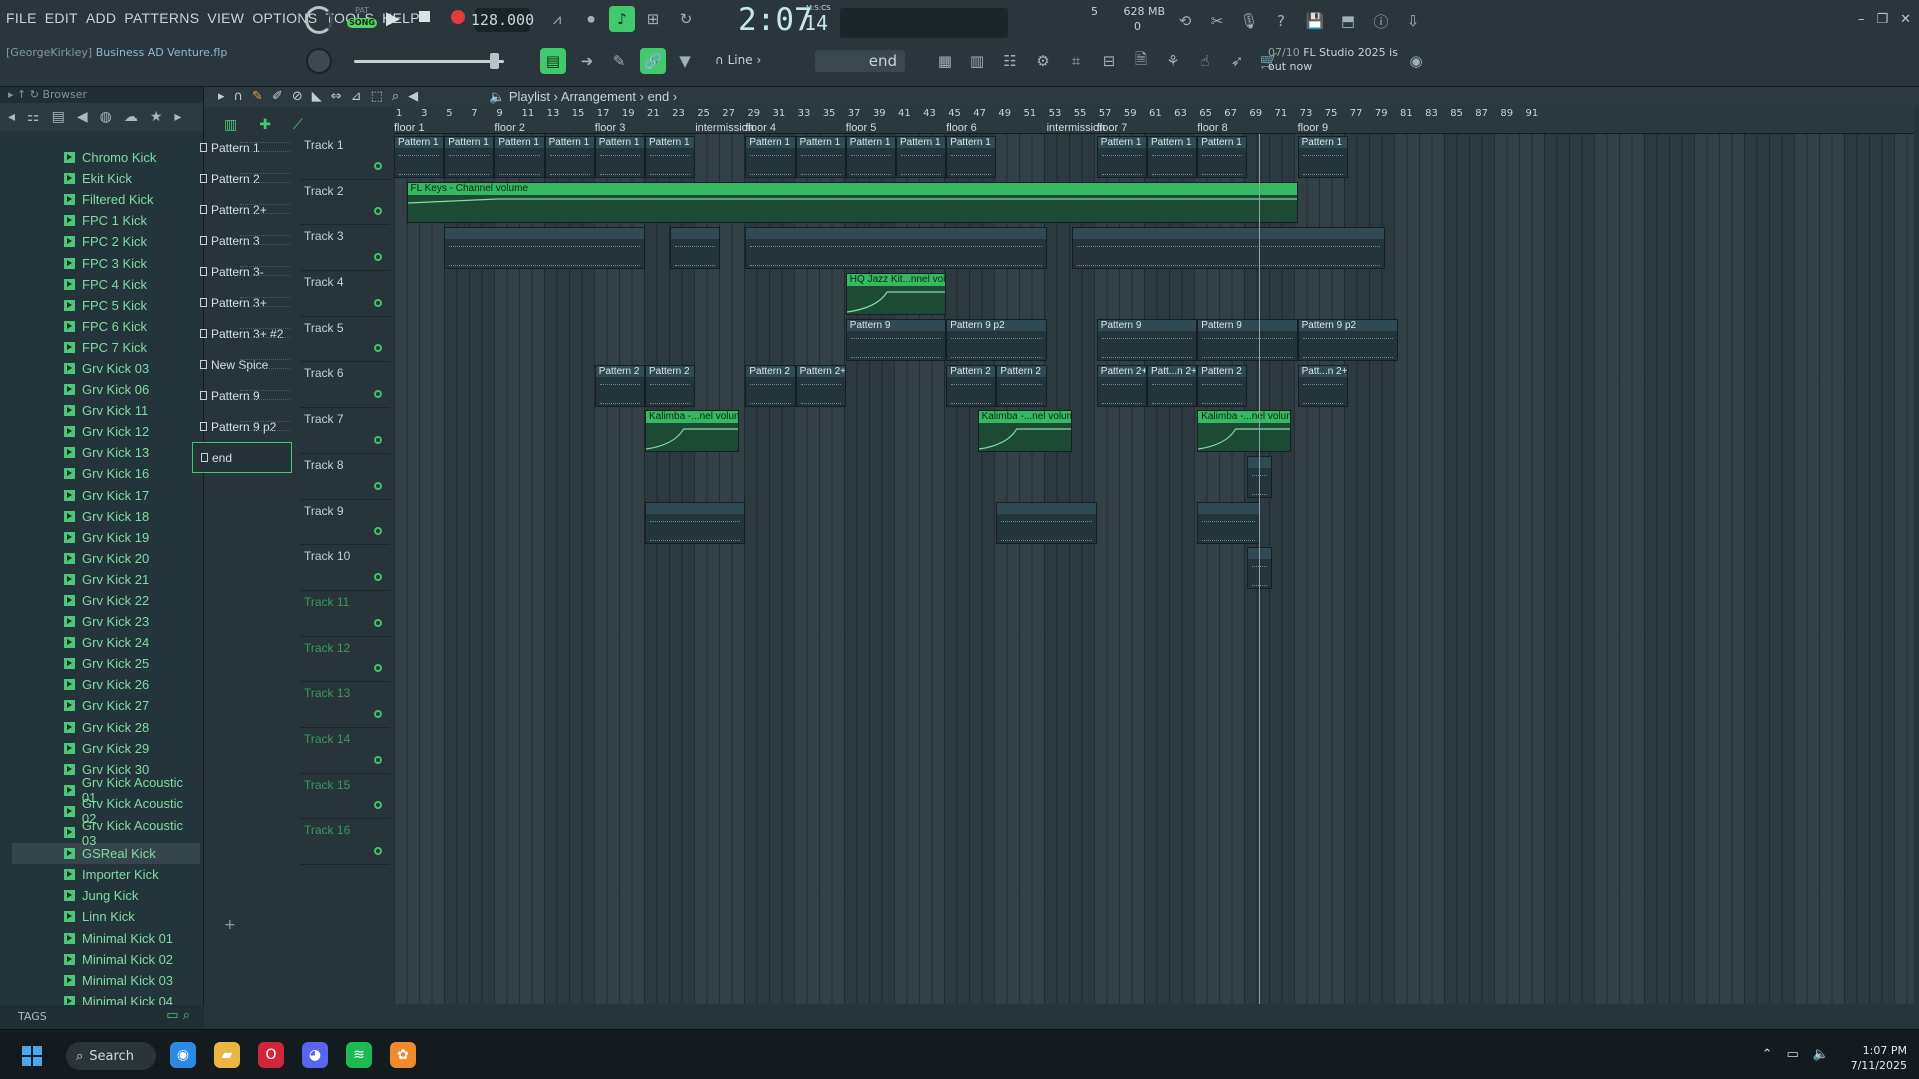 This screenshot has height=1079, width=1919. I want to click on browser-item: FPC 4 Kick, so click(106, 284).